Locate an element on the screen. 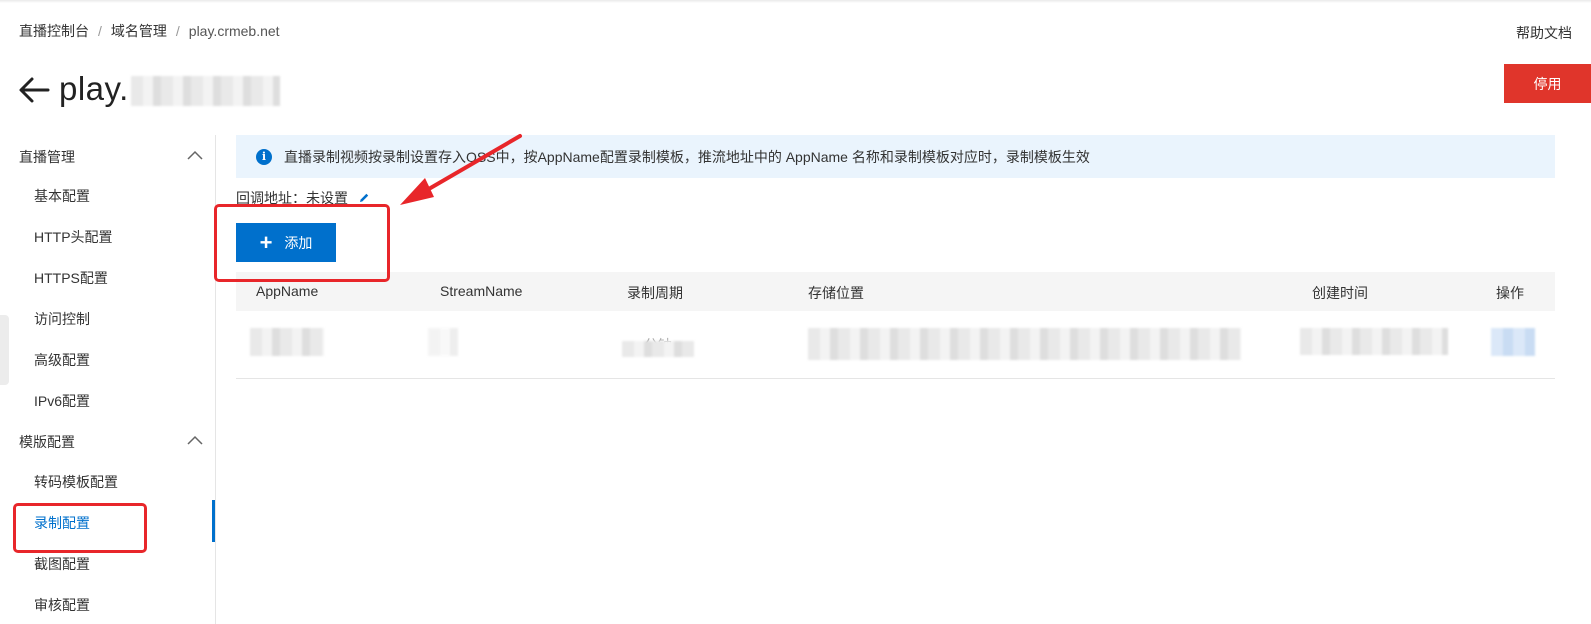 This screenshot has width=1591, height=624. column-header-actions: 操作 is located at coordinates (1510, 293).